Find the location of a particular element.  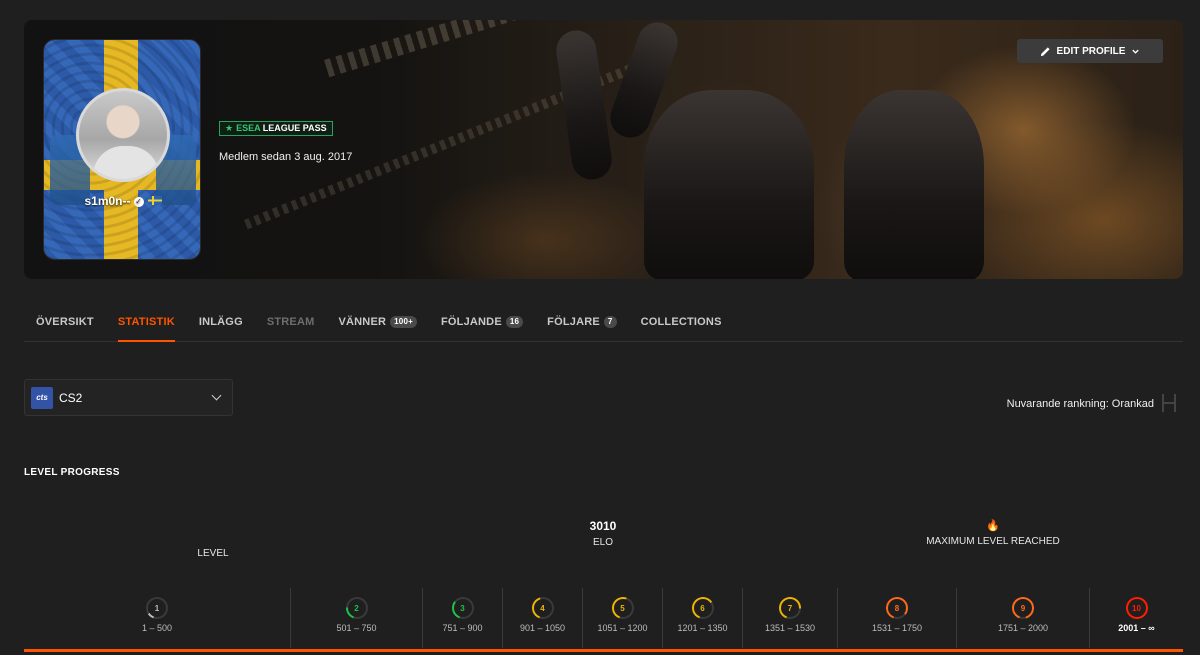

banner-player-arm is located at coordinates (584, 105).